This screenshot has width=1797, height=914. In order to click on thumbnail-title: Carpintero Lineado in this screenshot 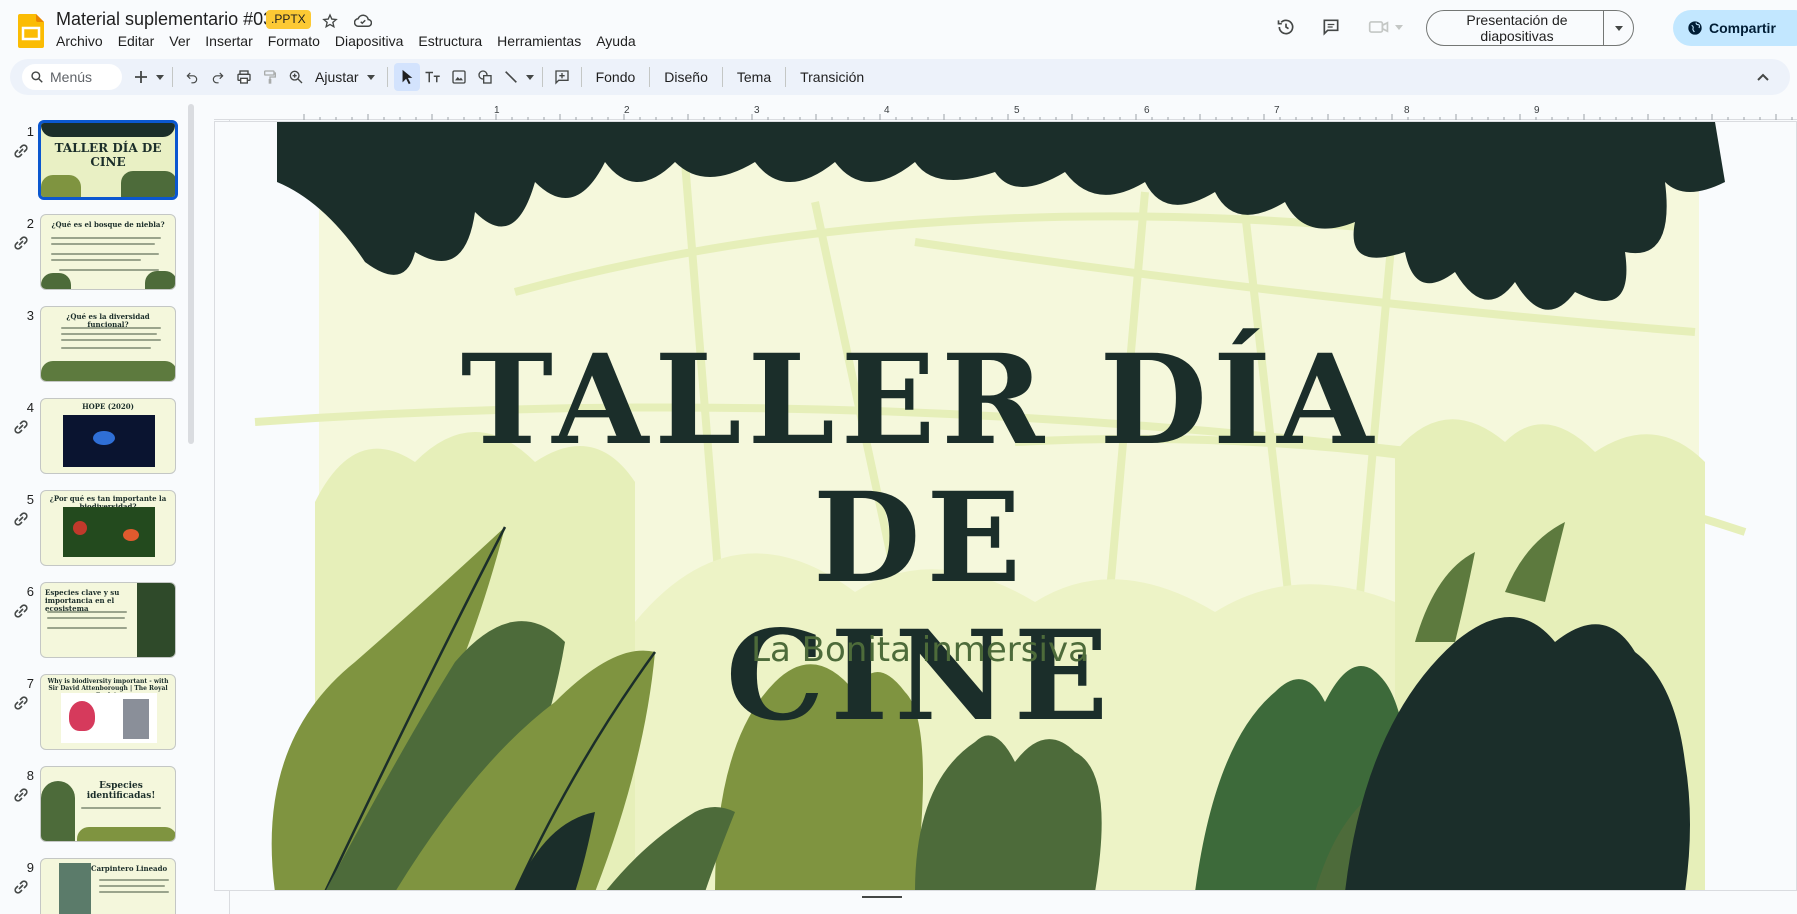, I will do `click(129, 868)`.